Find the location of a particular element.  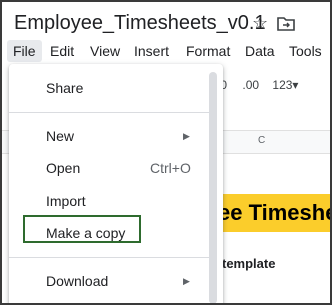

menu-scrollbar is located at coordinates (213, 187).